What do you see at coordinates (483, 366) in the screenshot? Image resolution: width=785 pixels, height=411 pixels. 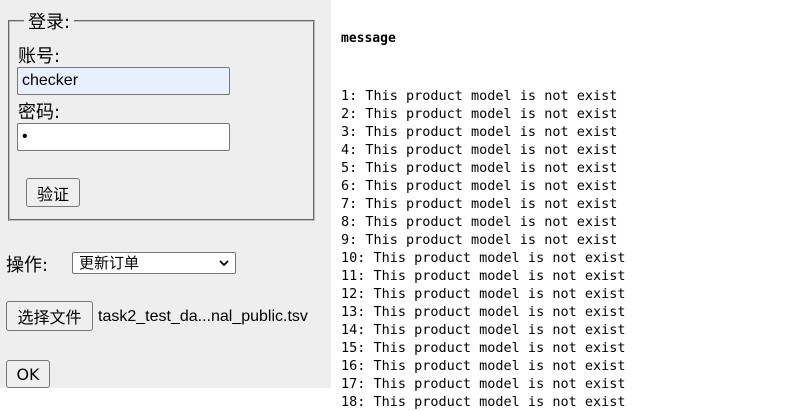 I see `message-line: 16: This product model is not exist` at bounding box center [483, 366].